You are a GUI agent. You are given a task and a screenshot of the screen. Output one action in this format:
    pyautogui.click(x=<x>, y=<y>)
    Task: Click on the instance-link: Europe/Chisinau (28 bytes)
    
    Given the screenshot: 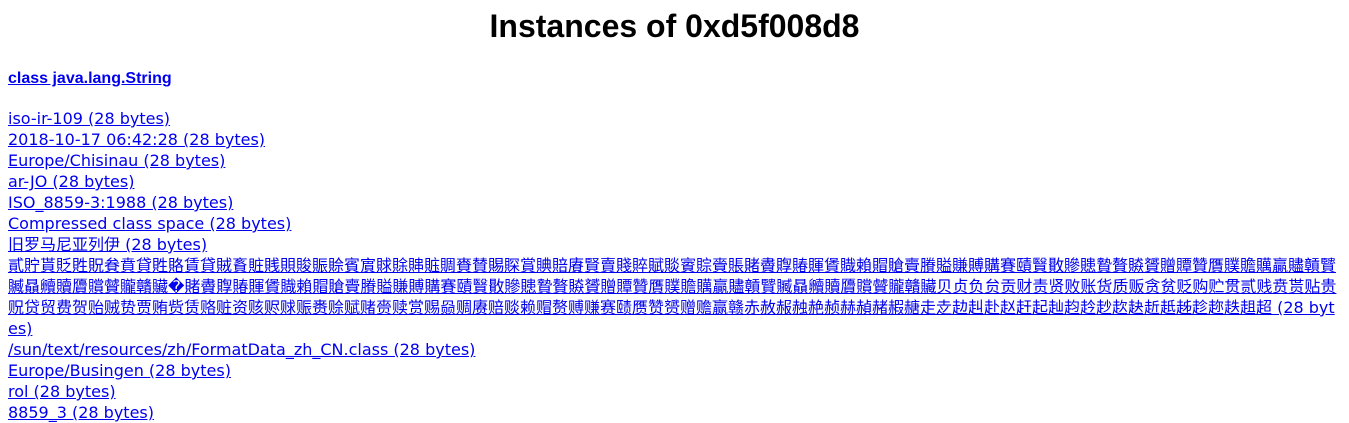 What is the action you would take?
    pyautogui.click(x=116, y=160)
    